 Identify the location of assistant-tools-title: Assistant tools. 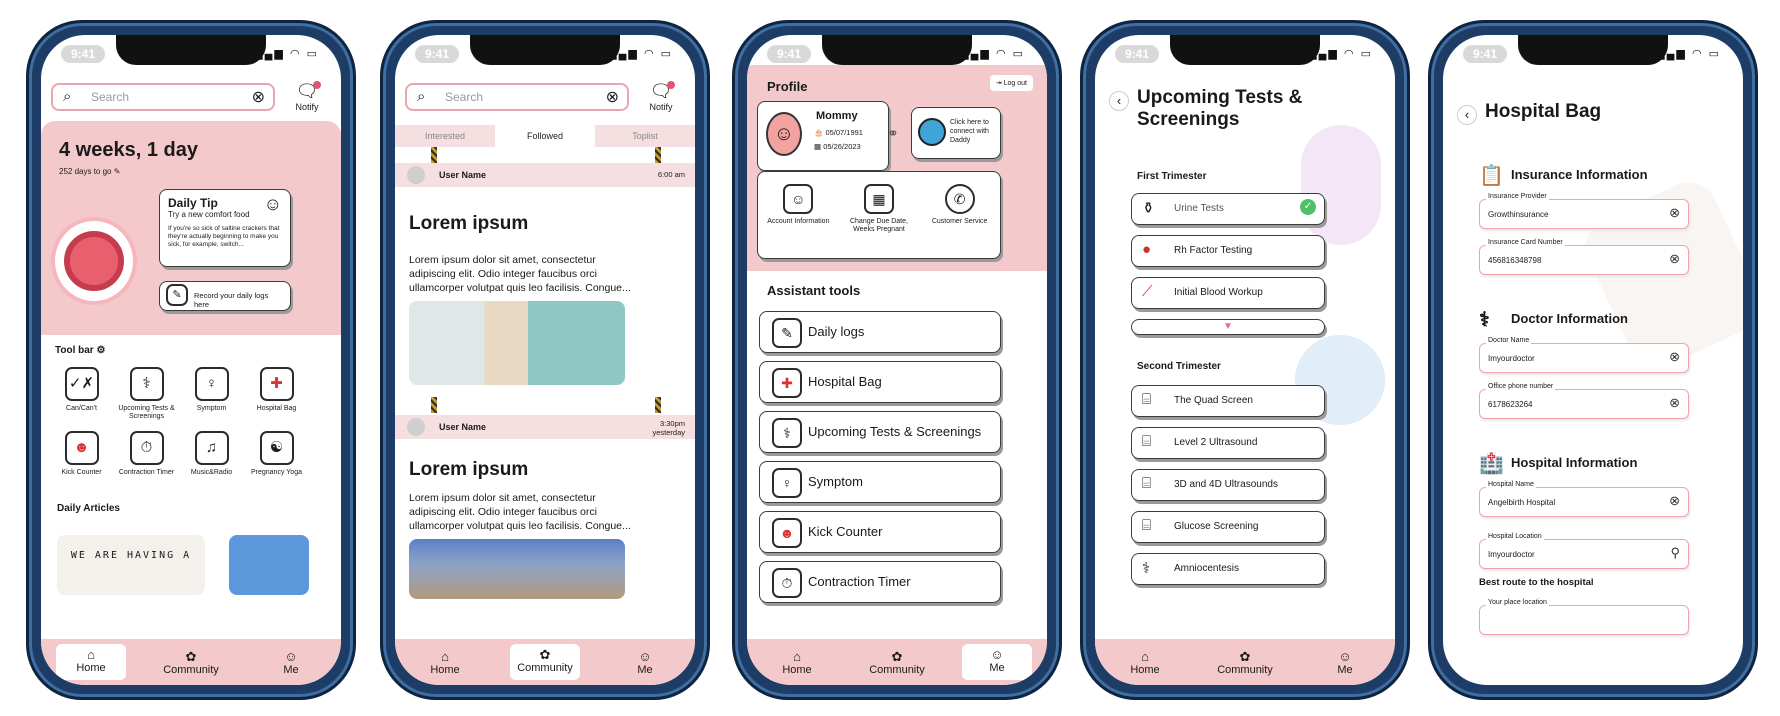
(814, 290).